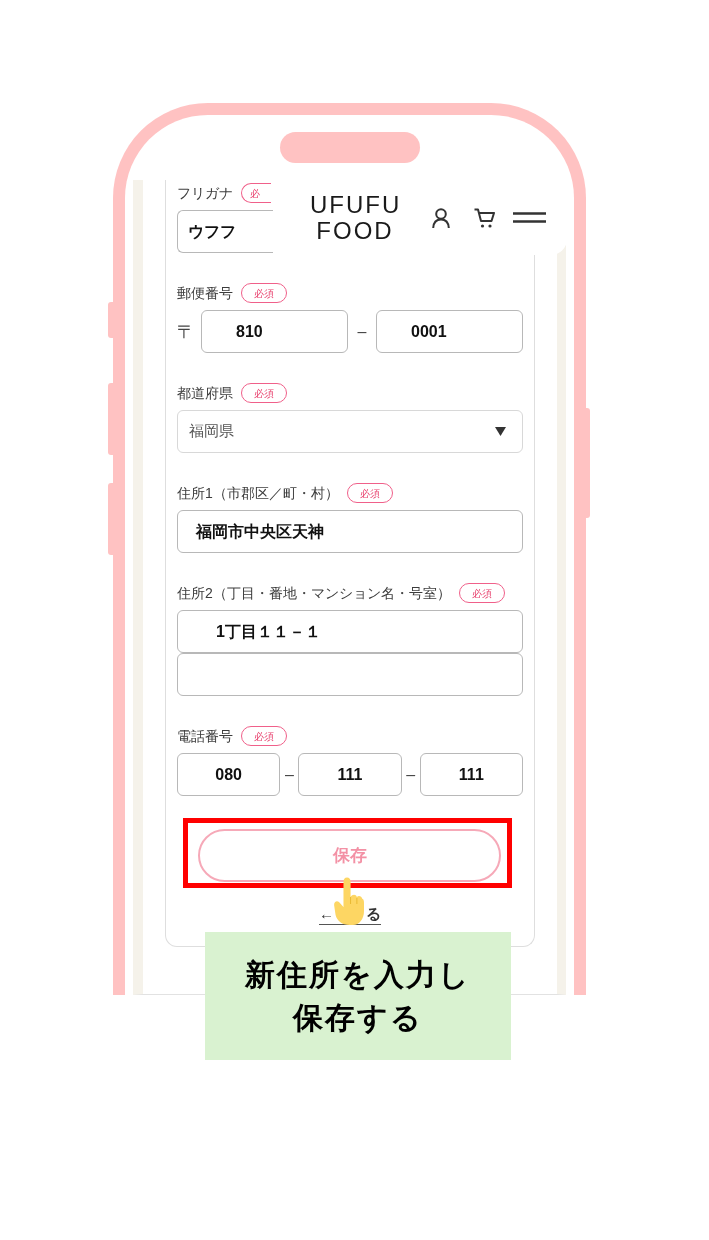 The height and width of the screenshot is (1240, 709). Describe the element at coordinates (449, 331) in the screenshot. I see `text-field: 0001` at that location.